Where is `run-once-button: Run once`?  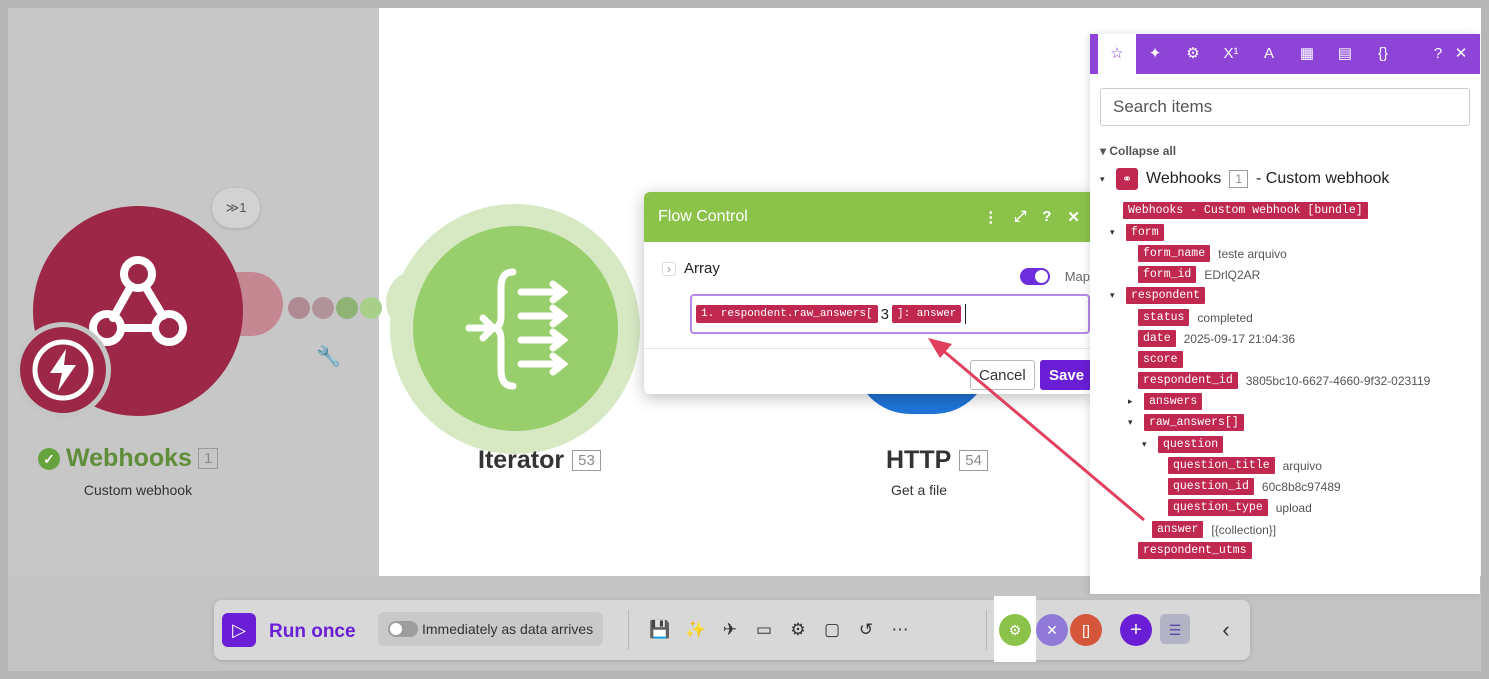
run-once-button: Run once is located at coordinates (312, 632).